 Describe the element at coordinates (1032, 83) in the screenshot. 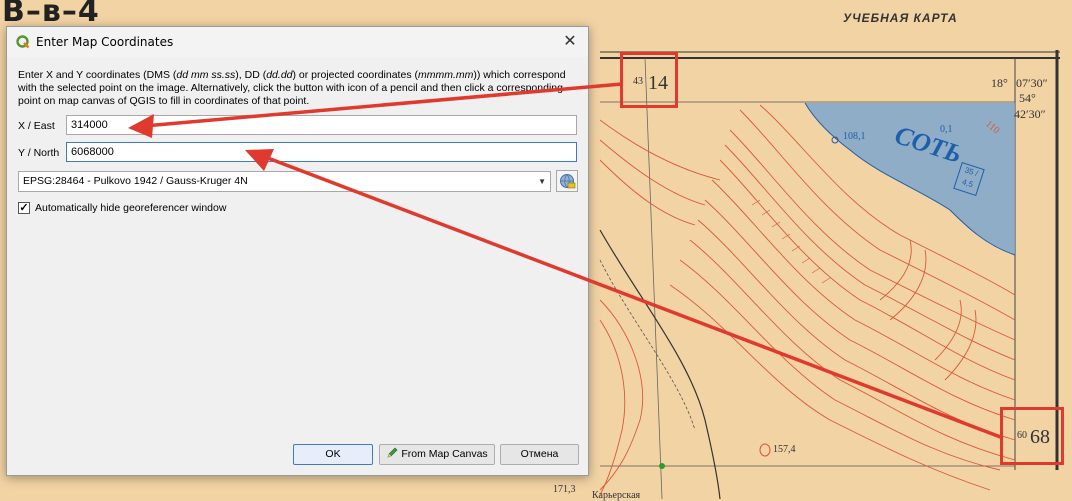

I see `map-lon-minutes: 07′30″` at that location.